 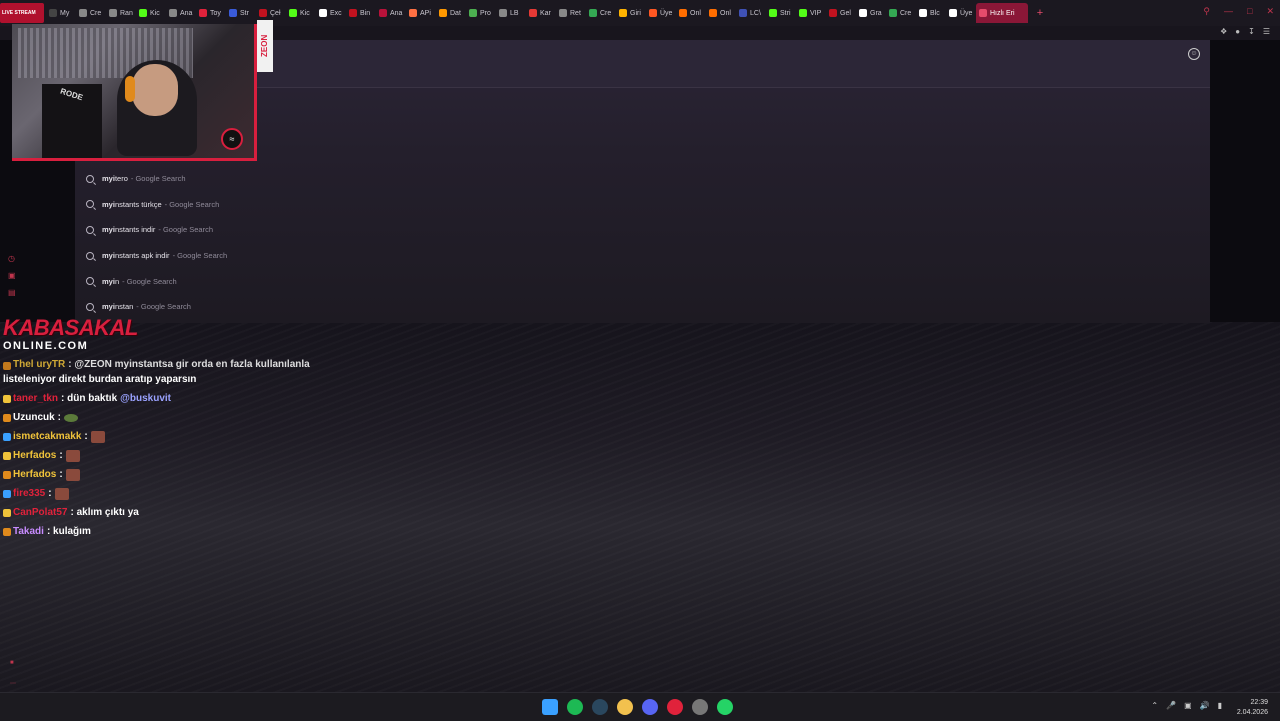 What do you see at coordinates (540, 13) in the screenshot?
I see `browser-tab: Kar` at bounding box center [540, 13].